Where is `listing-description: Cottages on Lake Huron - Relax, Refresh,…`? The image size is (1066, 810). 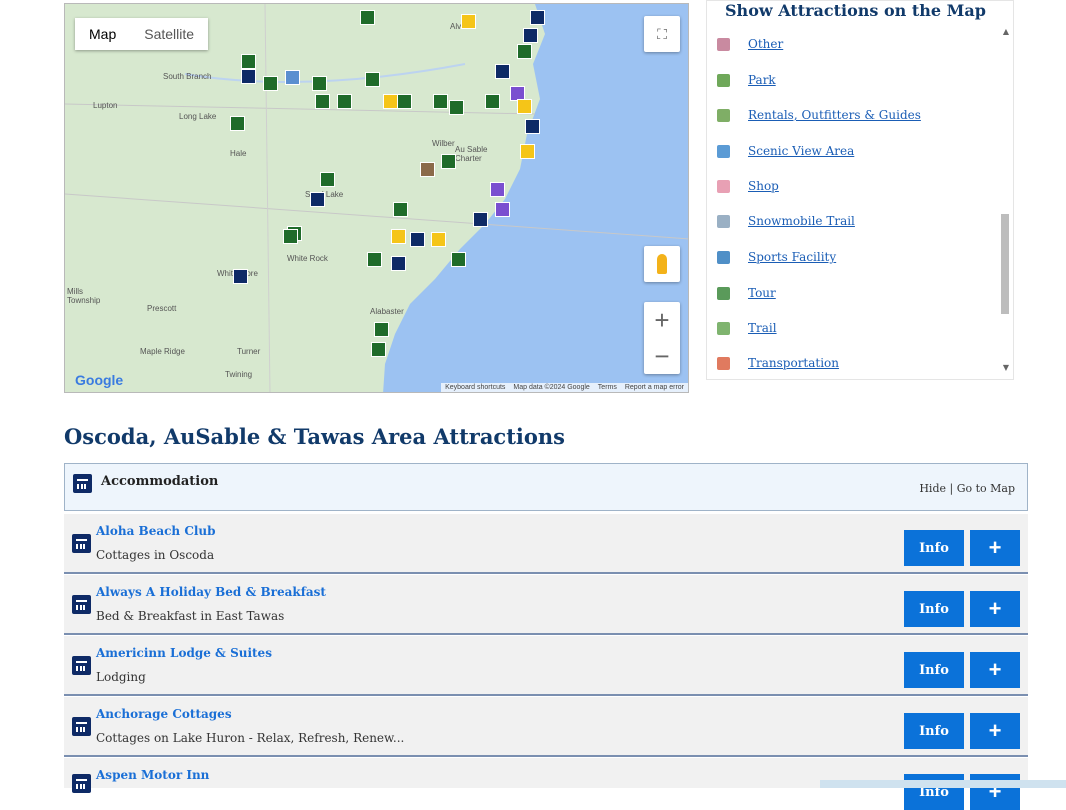
listing-description: Cottages on Lake Huron - Relax, Refresh,… is located at coordinates (250, 738).